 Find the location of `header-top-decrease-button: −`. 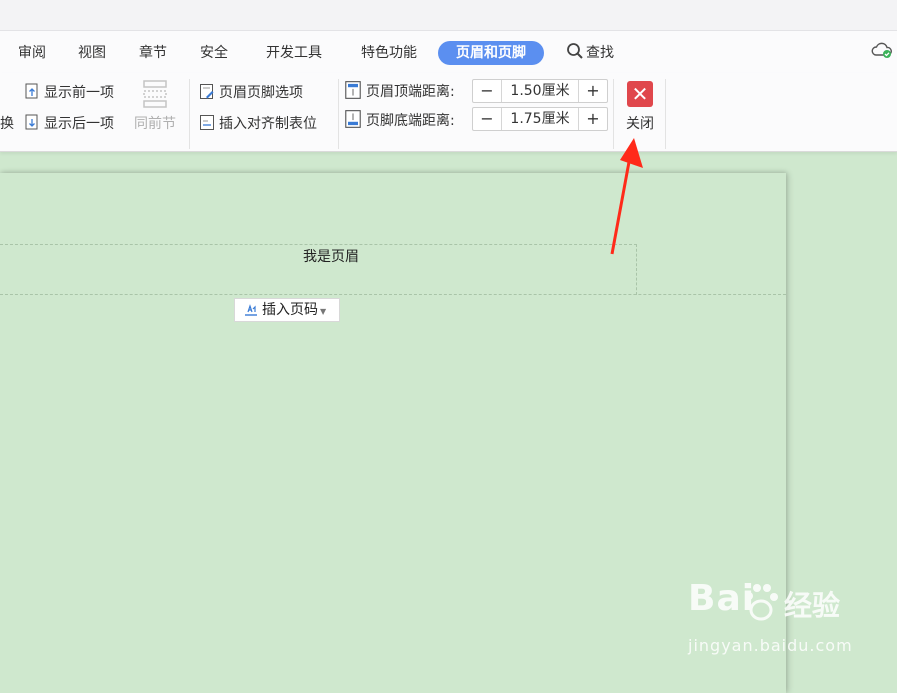

header-top-decrease-button: − is located at coordinates (487, 91).